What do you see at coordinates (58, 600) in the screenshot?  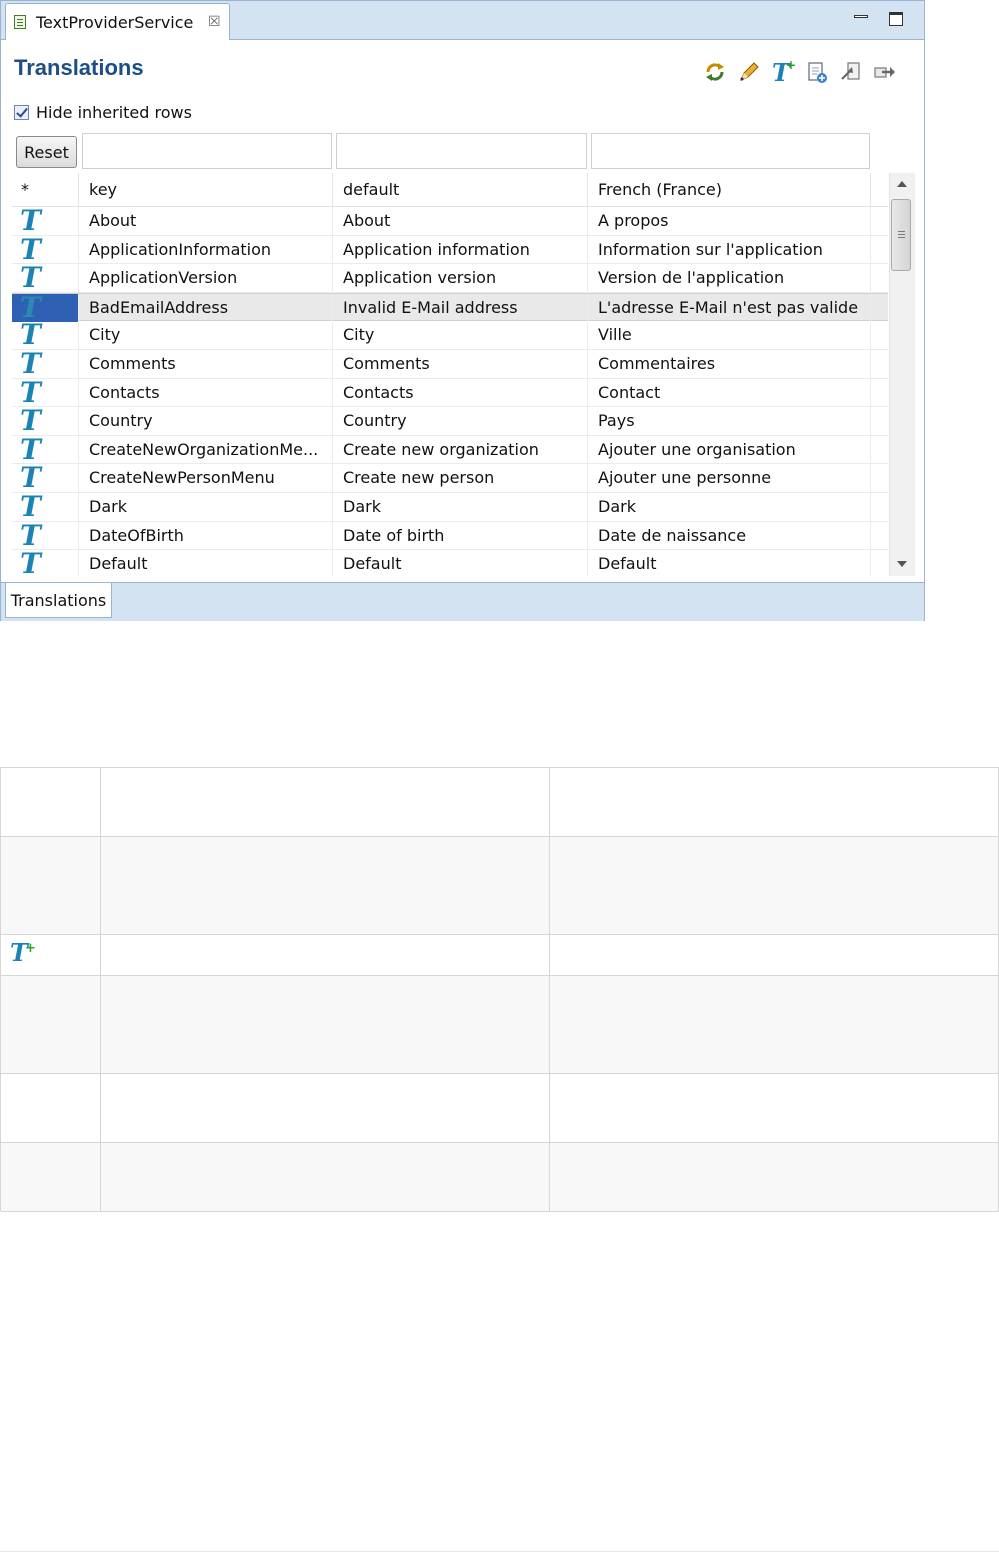 I see `page-tab-translations: Translations` at bounding box center [58, 600].